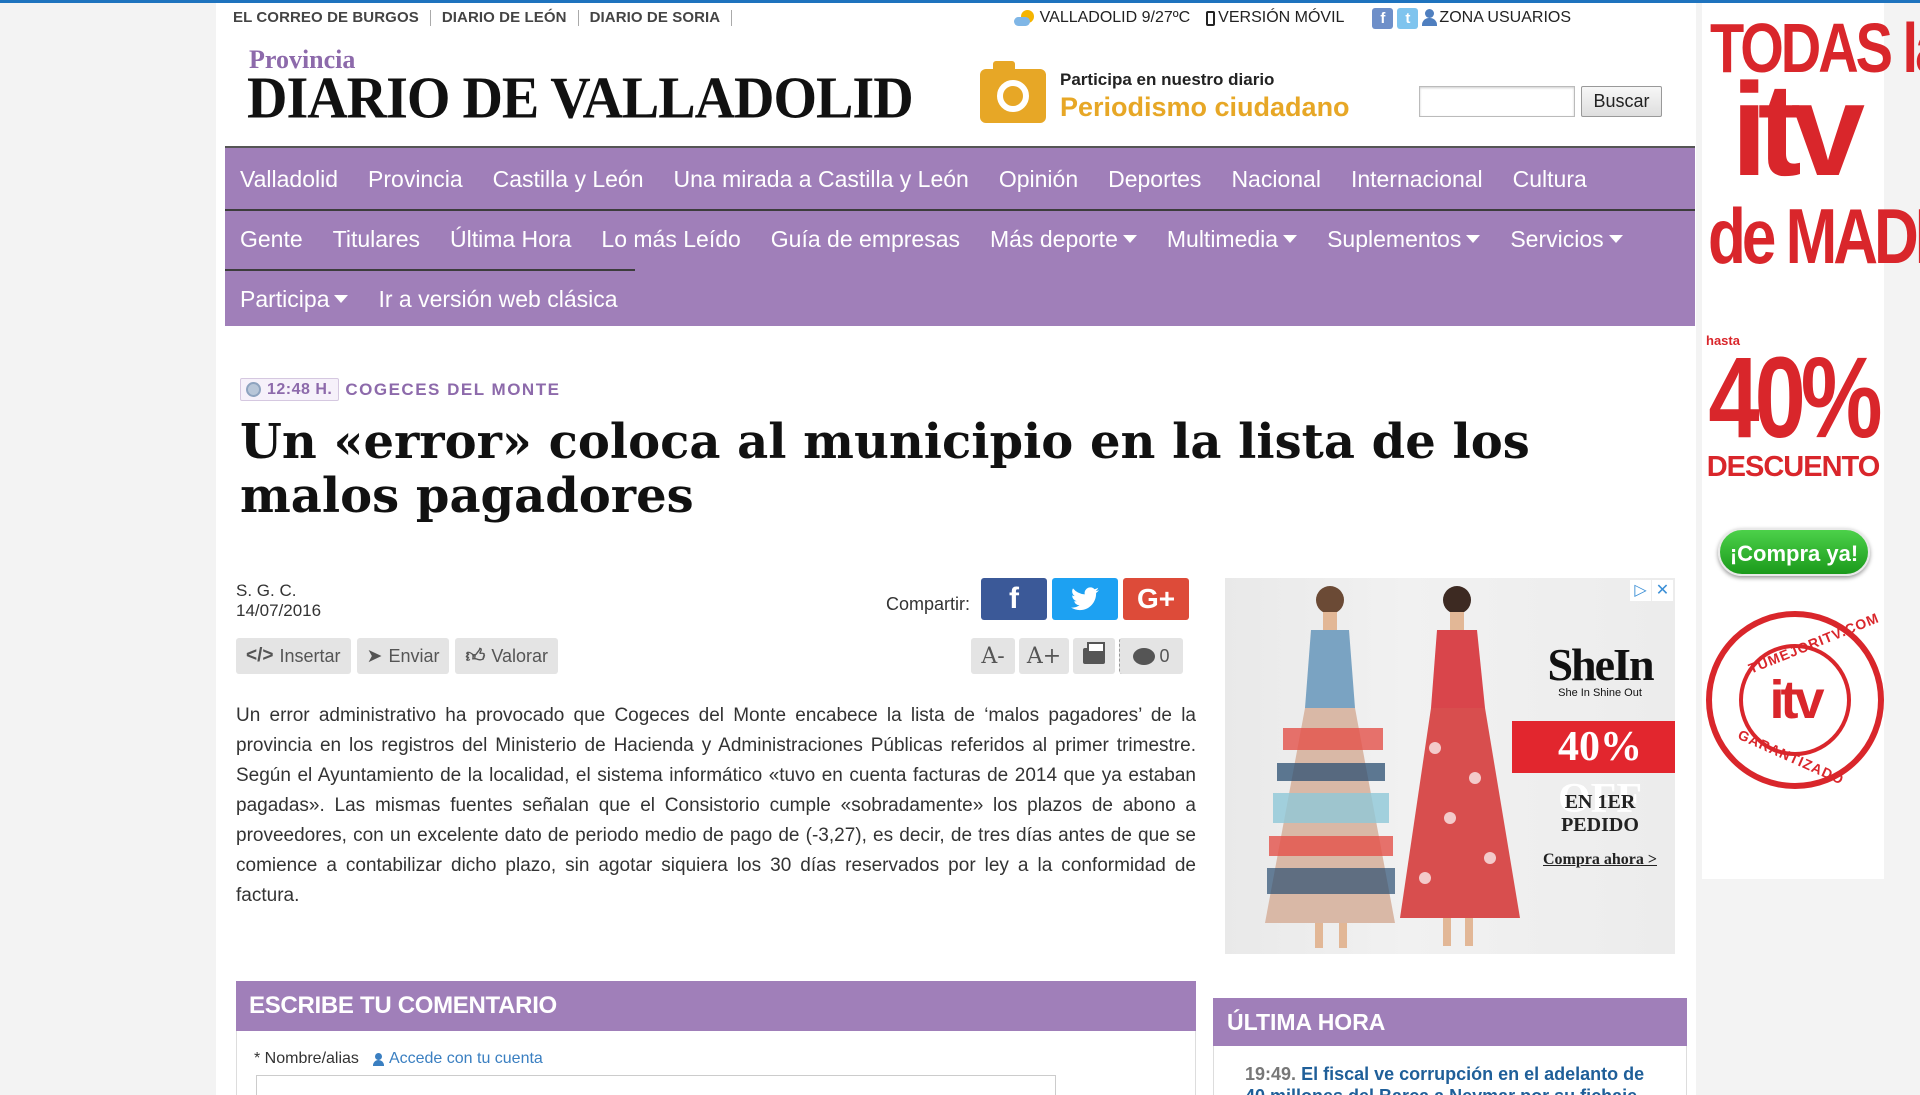 The image size is (1920, 1095). Describe the element at coordinates (1044, 656) in the screenshot. I see `font-larger-button: A+` at that location.